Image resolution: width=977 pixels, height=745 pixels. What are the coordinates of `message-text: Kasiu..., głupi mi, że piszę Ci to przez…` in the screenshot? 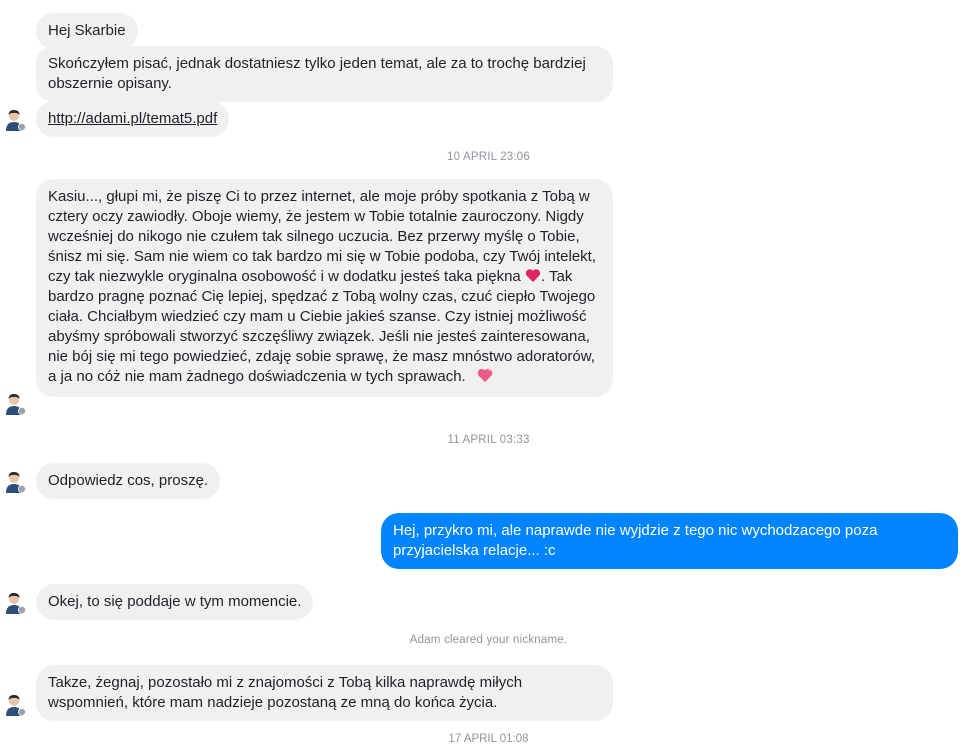 It's located at (322, 236).